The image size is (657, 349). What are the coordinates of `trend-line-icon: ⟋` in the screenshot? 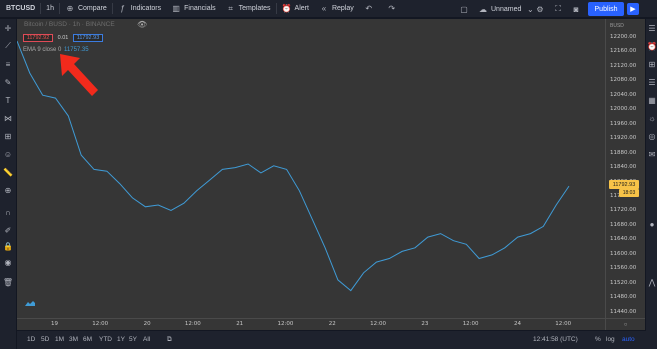 It's located at (8, 46).